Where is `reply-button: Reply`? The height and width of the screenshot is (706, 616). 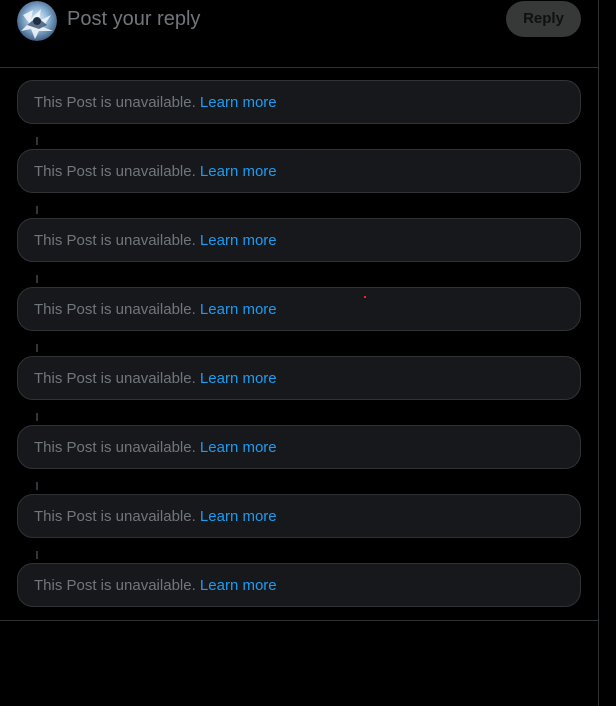
reply-button: Reply is located at coordinates (543, 19).